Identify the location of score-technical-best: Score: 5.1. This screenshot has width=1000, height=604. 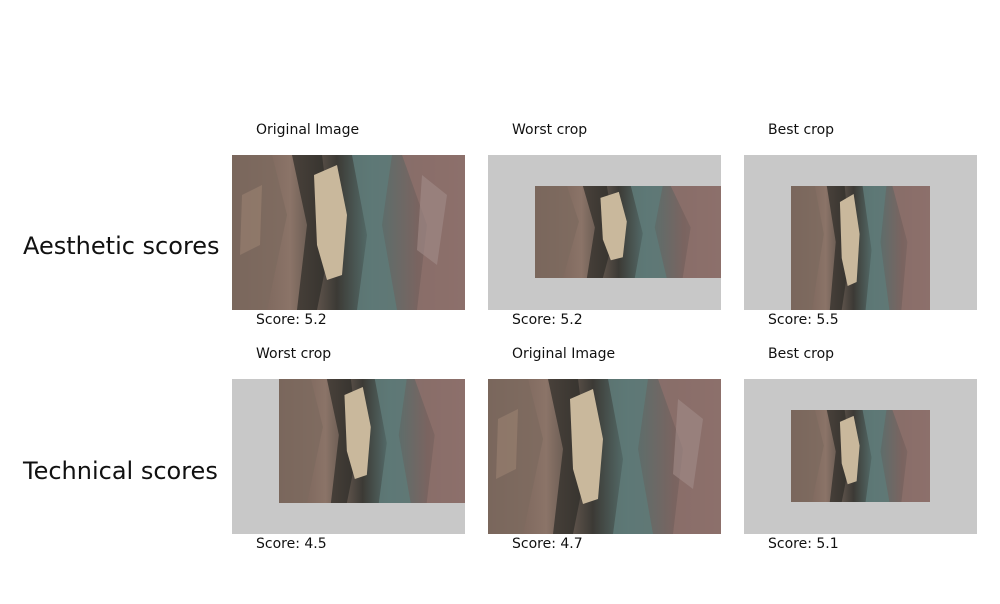
(803, 544).